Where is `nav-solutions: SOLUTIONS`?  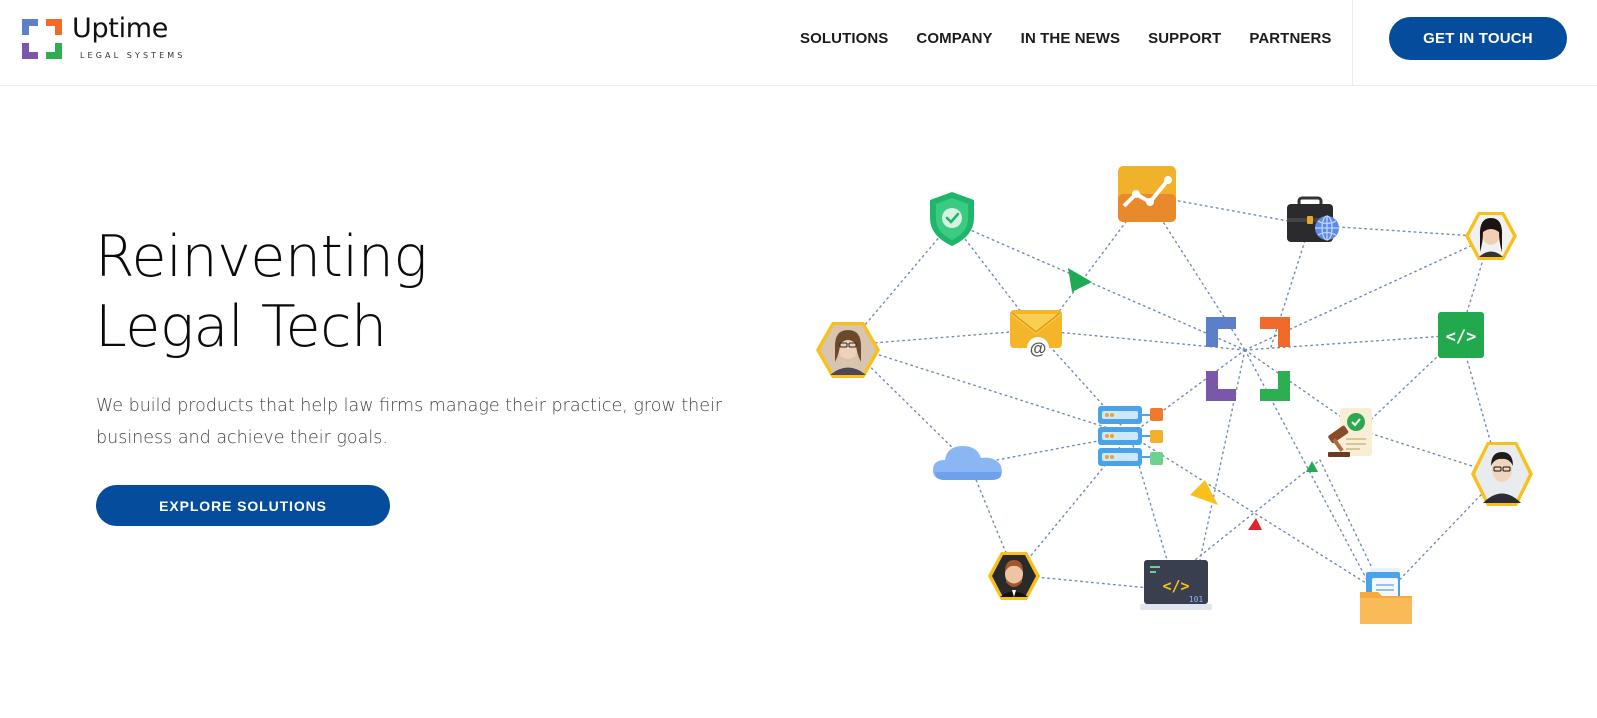
nav-solutions: SOLUTIONS is located at coordinates (844, 41).